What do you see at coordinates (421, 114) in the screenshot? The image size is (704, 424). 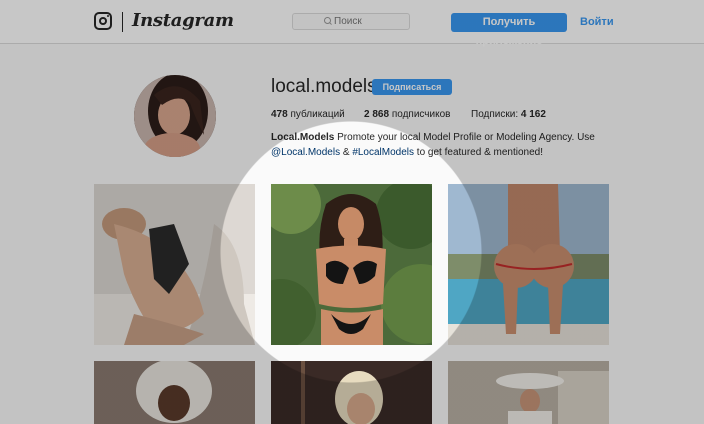 I see `followers-count-label: подписчиков` at bounding box center [421, 114].